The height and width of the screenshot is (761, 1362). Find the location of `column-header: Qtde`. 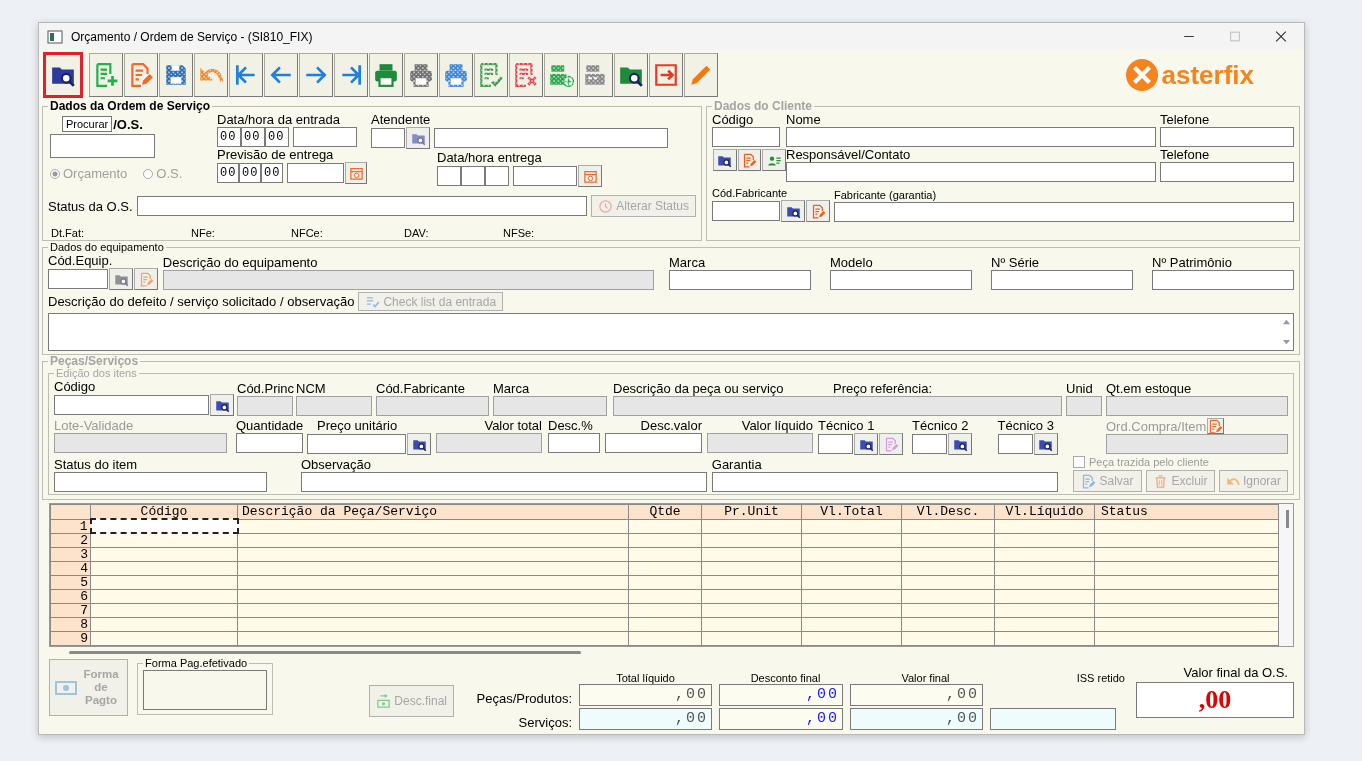

column-header: Qtde is located at coordinates (665, 511).